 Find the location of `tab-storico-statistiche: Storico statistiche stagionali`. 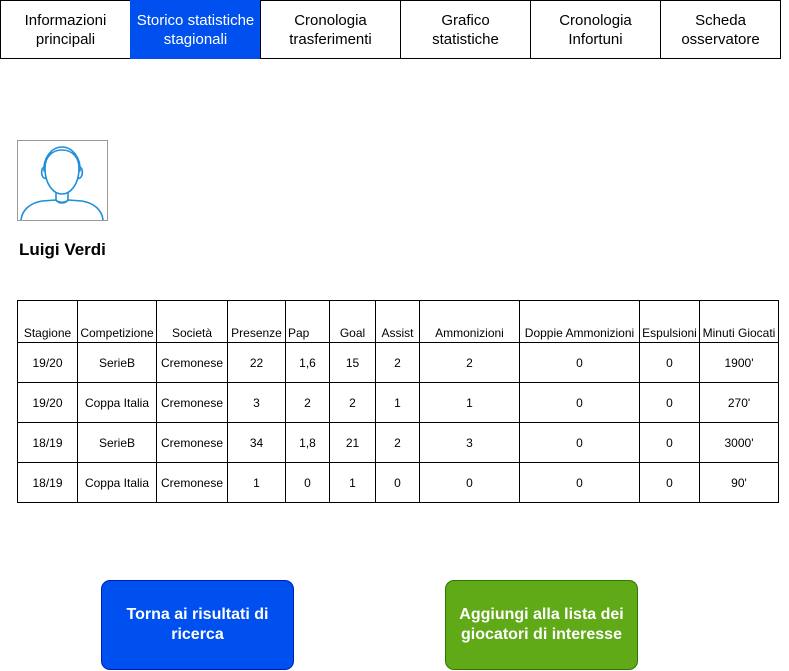

tab-storico-statistiche: Storico statistiche stagionali is located at coordinates (195, 29).